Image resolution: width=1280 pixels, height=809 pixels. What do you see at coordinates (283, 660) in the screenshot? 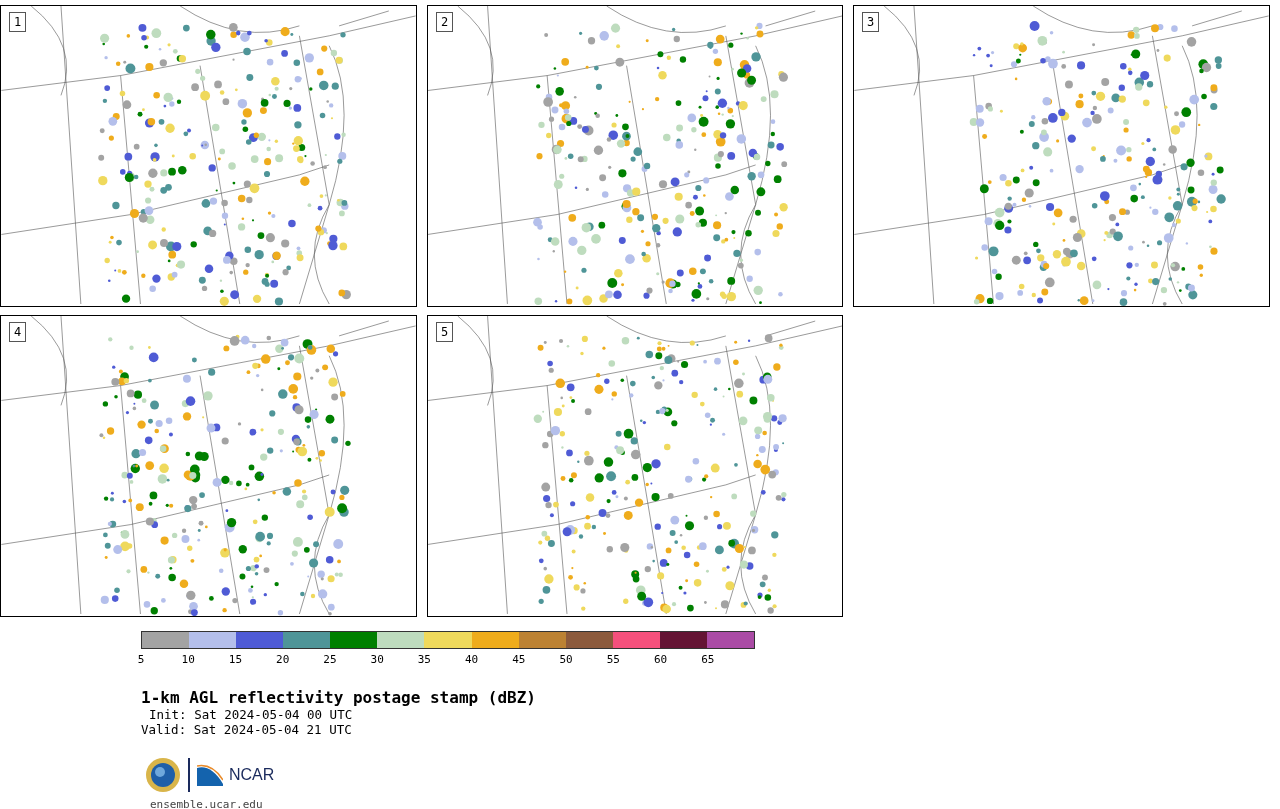
I see `tick-label: 20` at bounding box center [283, 660].